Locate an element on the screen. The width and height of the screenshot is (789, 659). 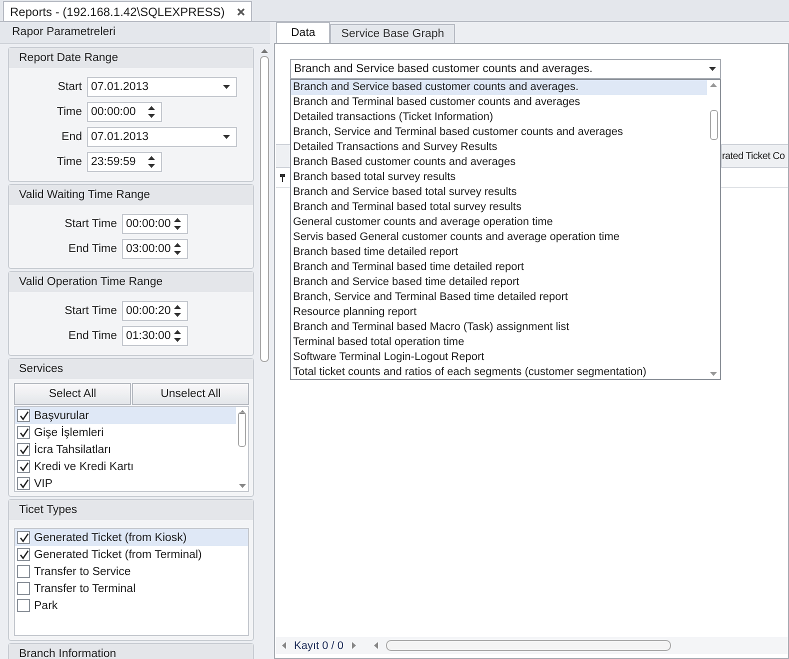
group-header: Branch Information is located at coordinates (131, 651).